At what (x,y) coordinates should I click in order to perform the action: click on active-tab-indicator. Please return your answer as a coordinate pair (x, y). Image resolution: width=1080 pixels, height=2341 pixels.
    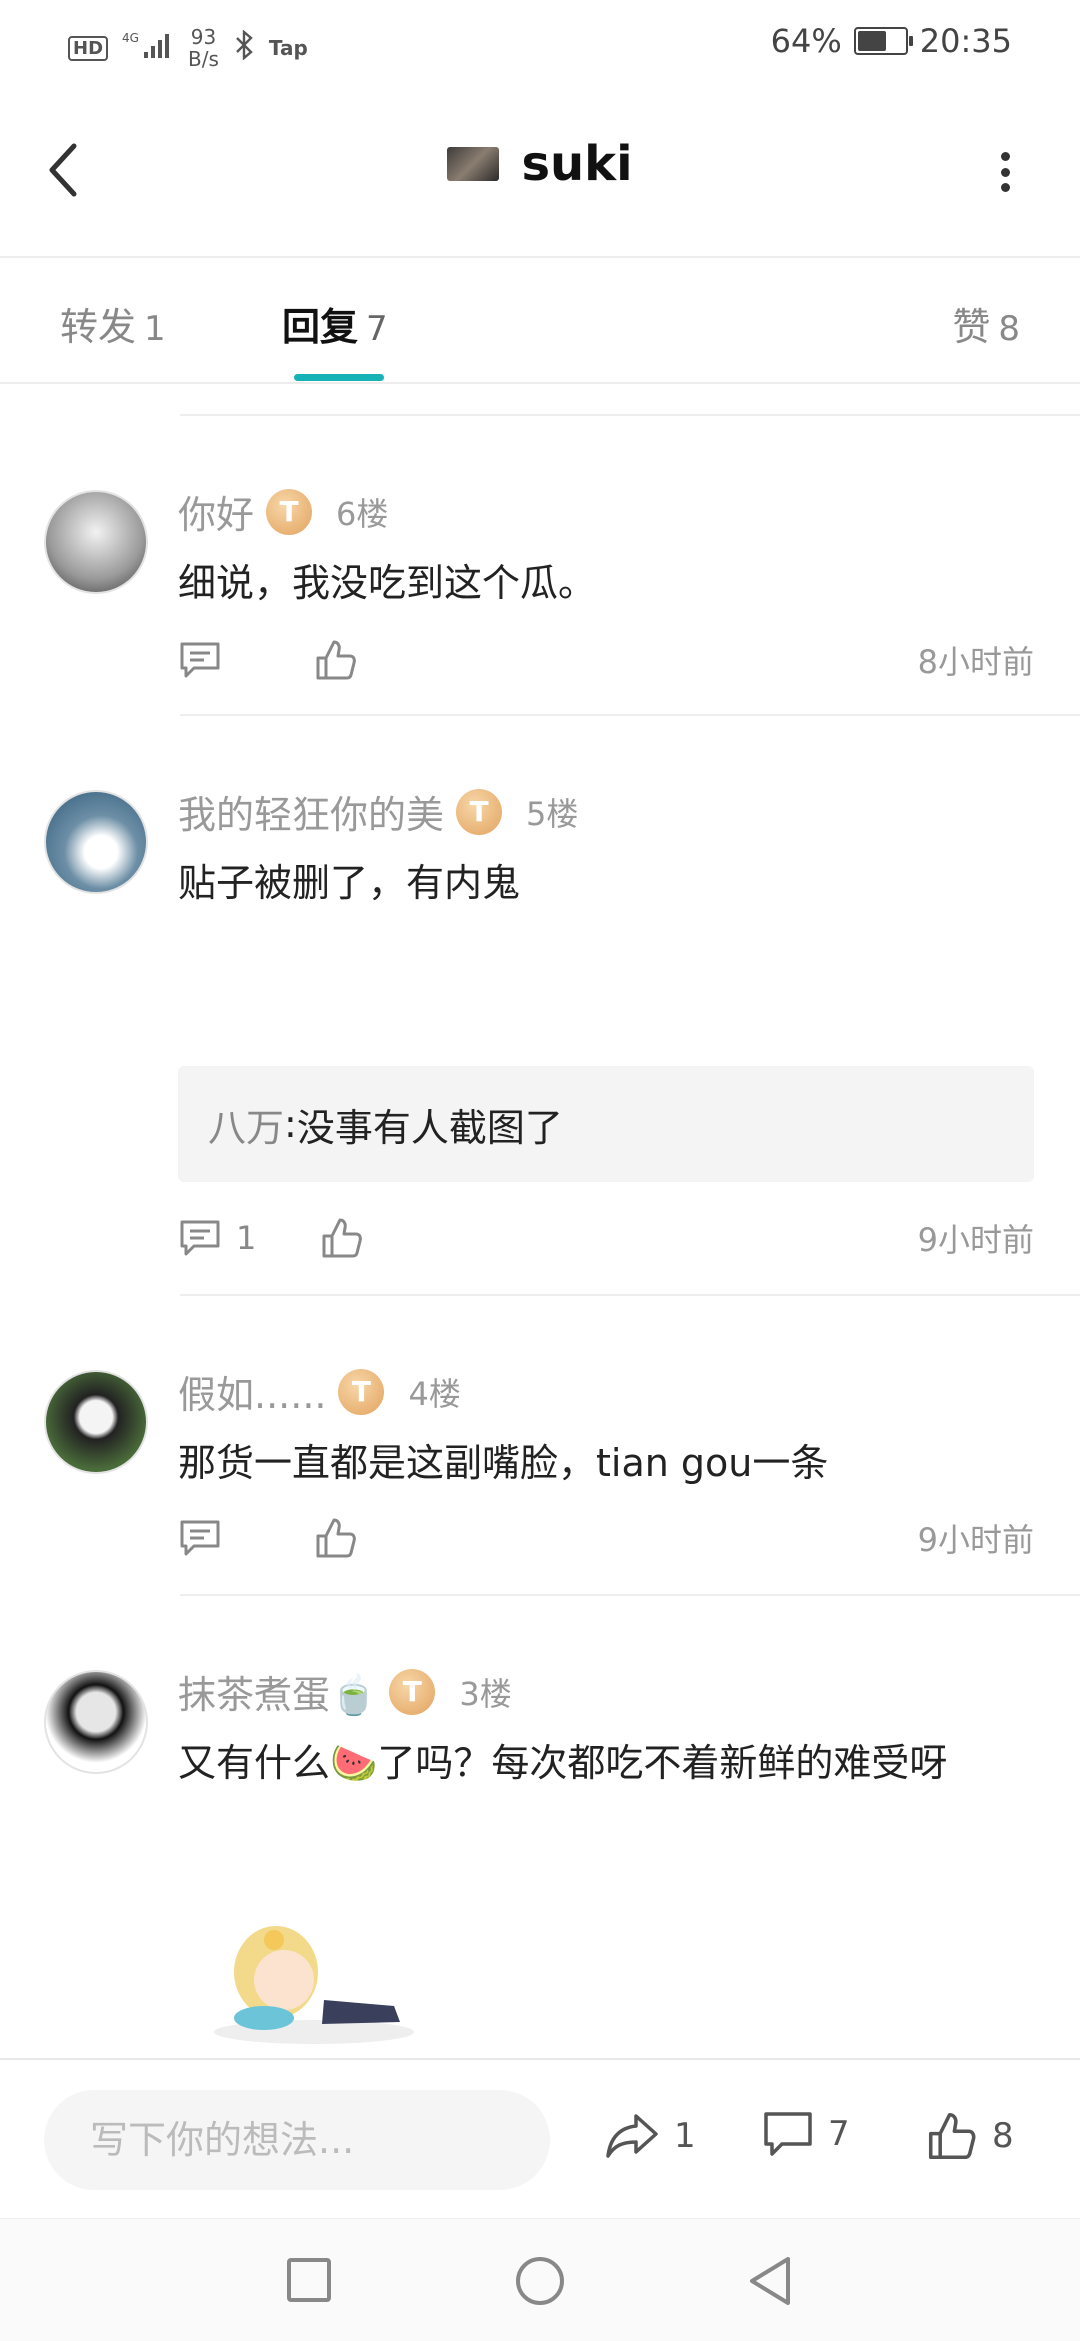
    Looking at the image, I should click on (339, 377).